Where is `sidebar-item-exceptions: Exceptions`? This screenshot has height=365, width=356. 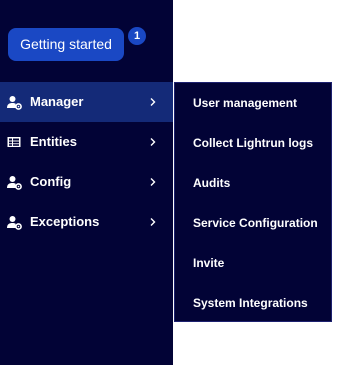
sidebar-item-exceptions: Exceptions is located at coordinates (86, 222).